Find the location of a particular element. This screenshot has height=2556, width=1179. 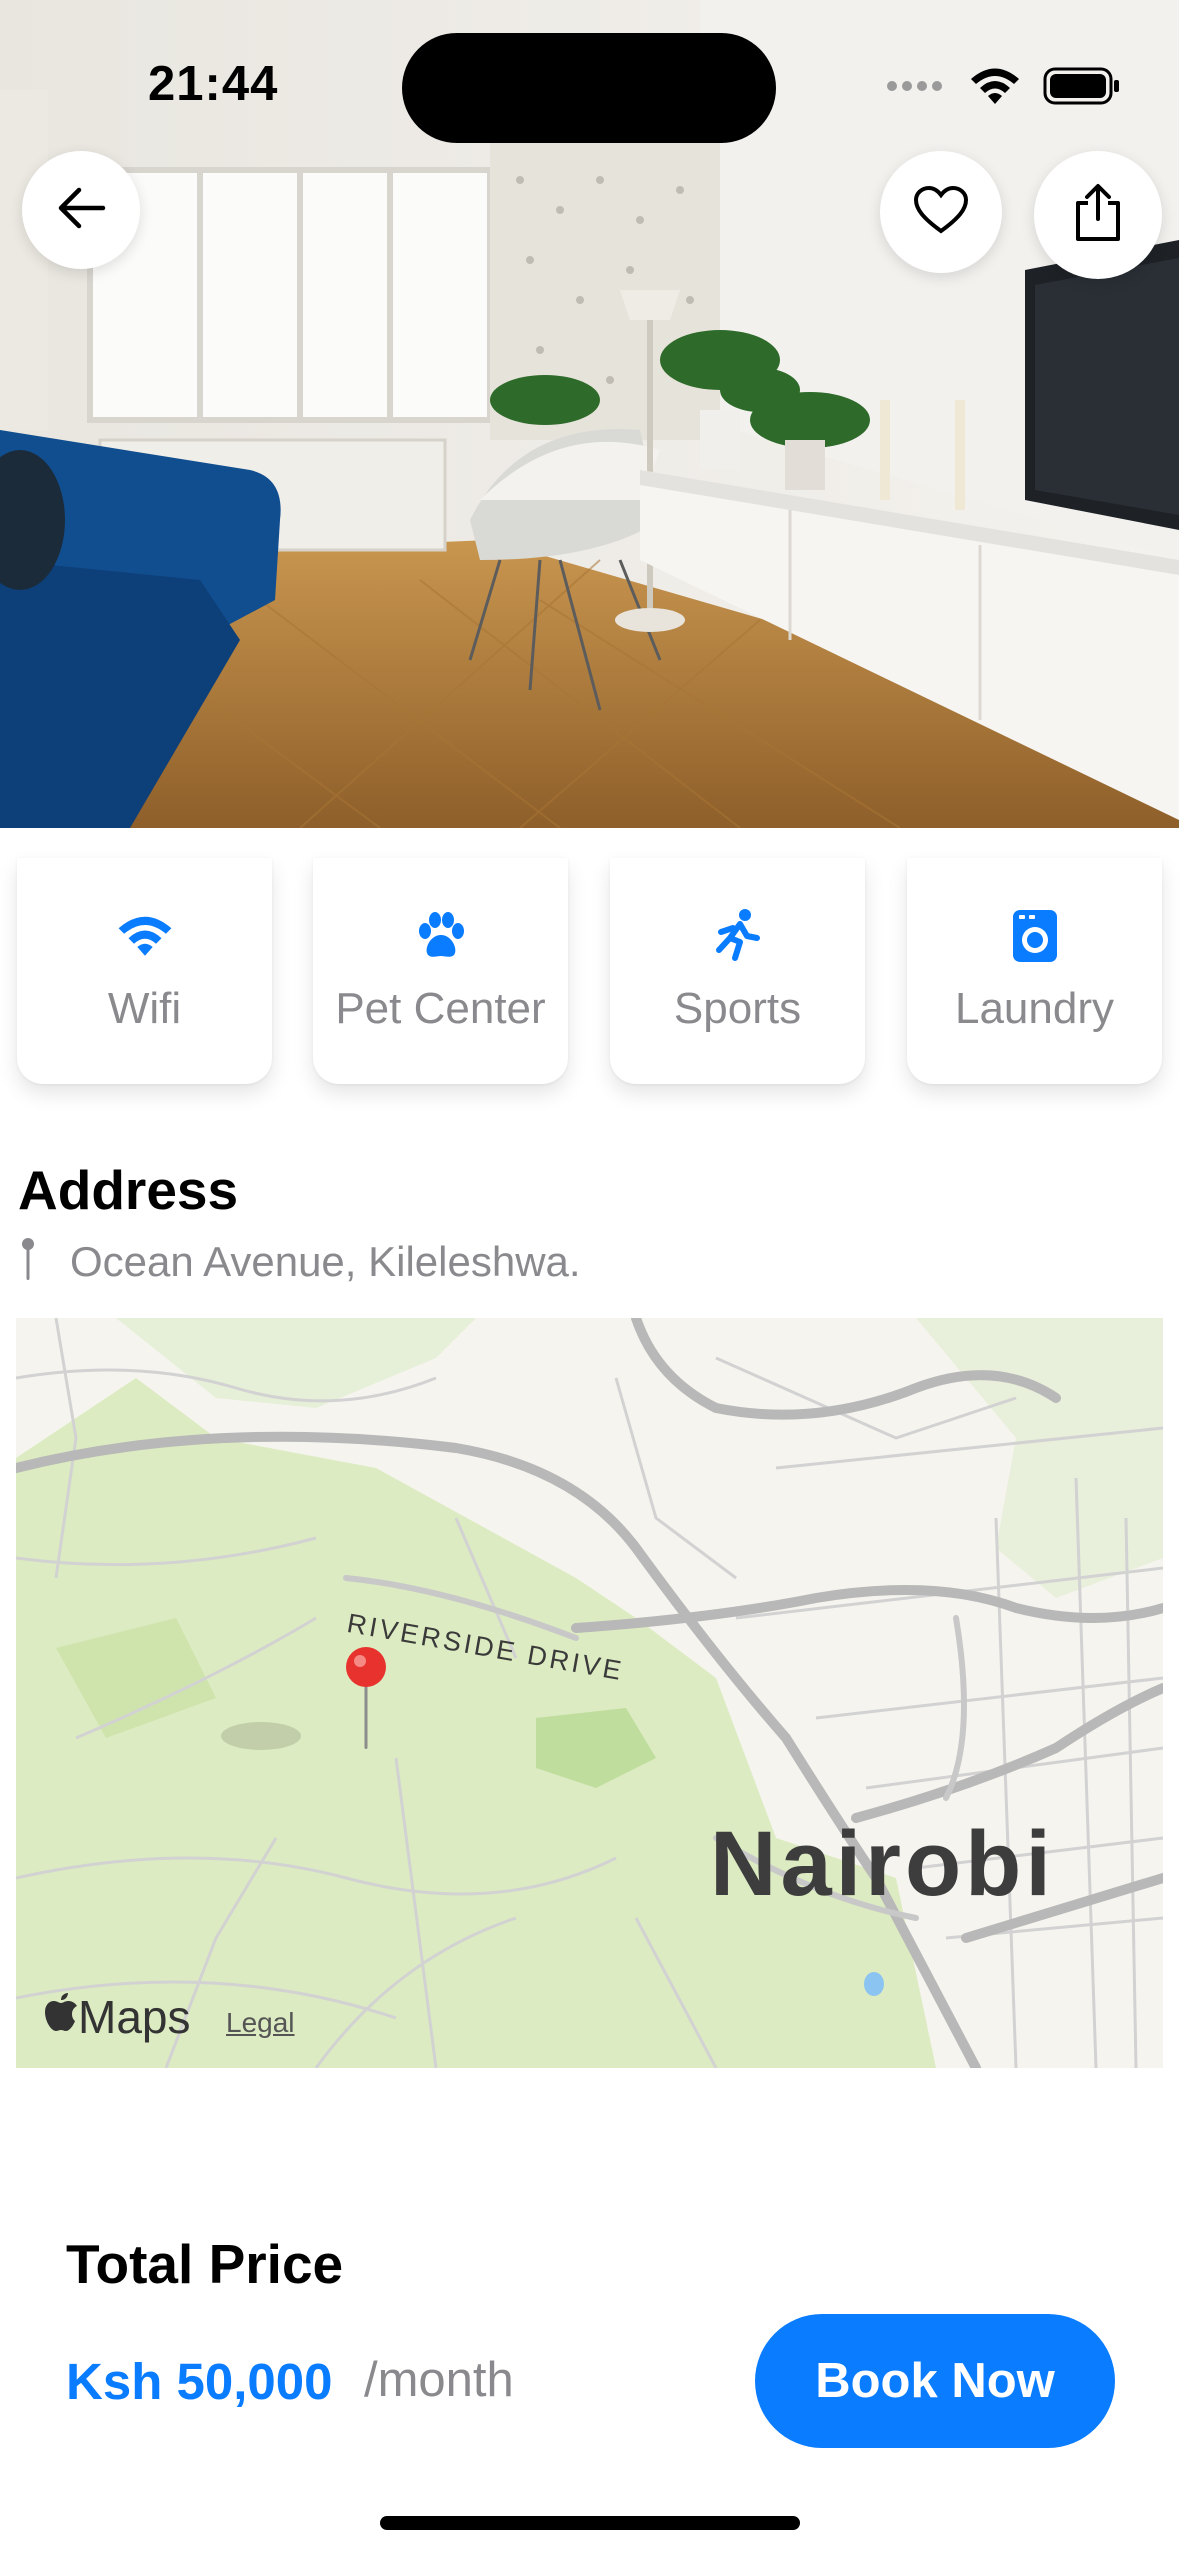

arrow-left-icon is located at coordinates (81, 210).